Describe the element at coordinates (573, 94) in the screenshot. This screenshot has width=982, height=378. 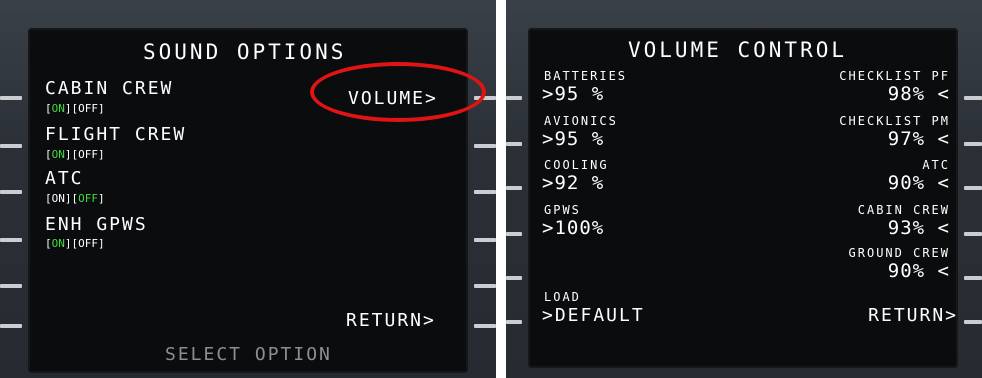
I see `batteries-value: >95 %` at that location.